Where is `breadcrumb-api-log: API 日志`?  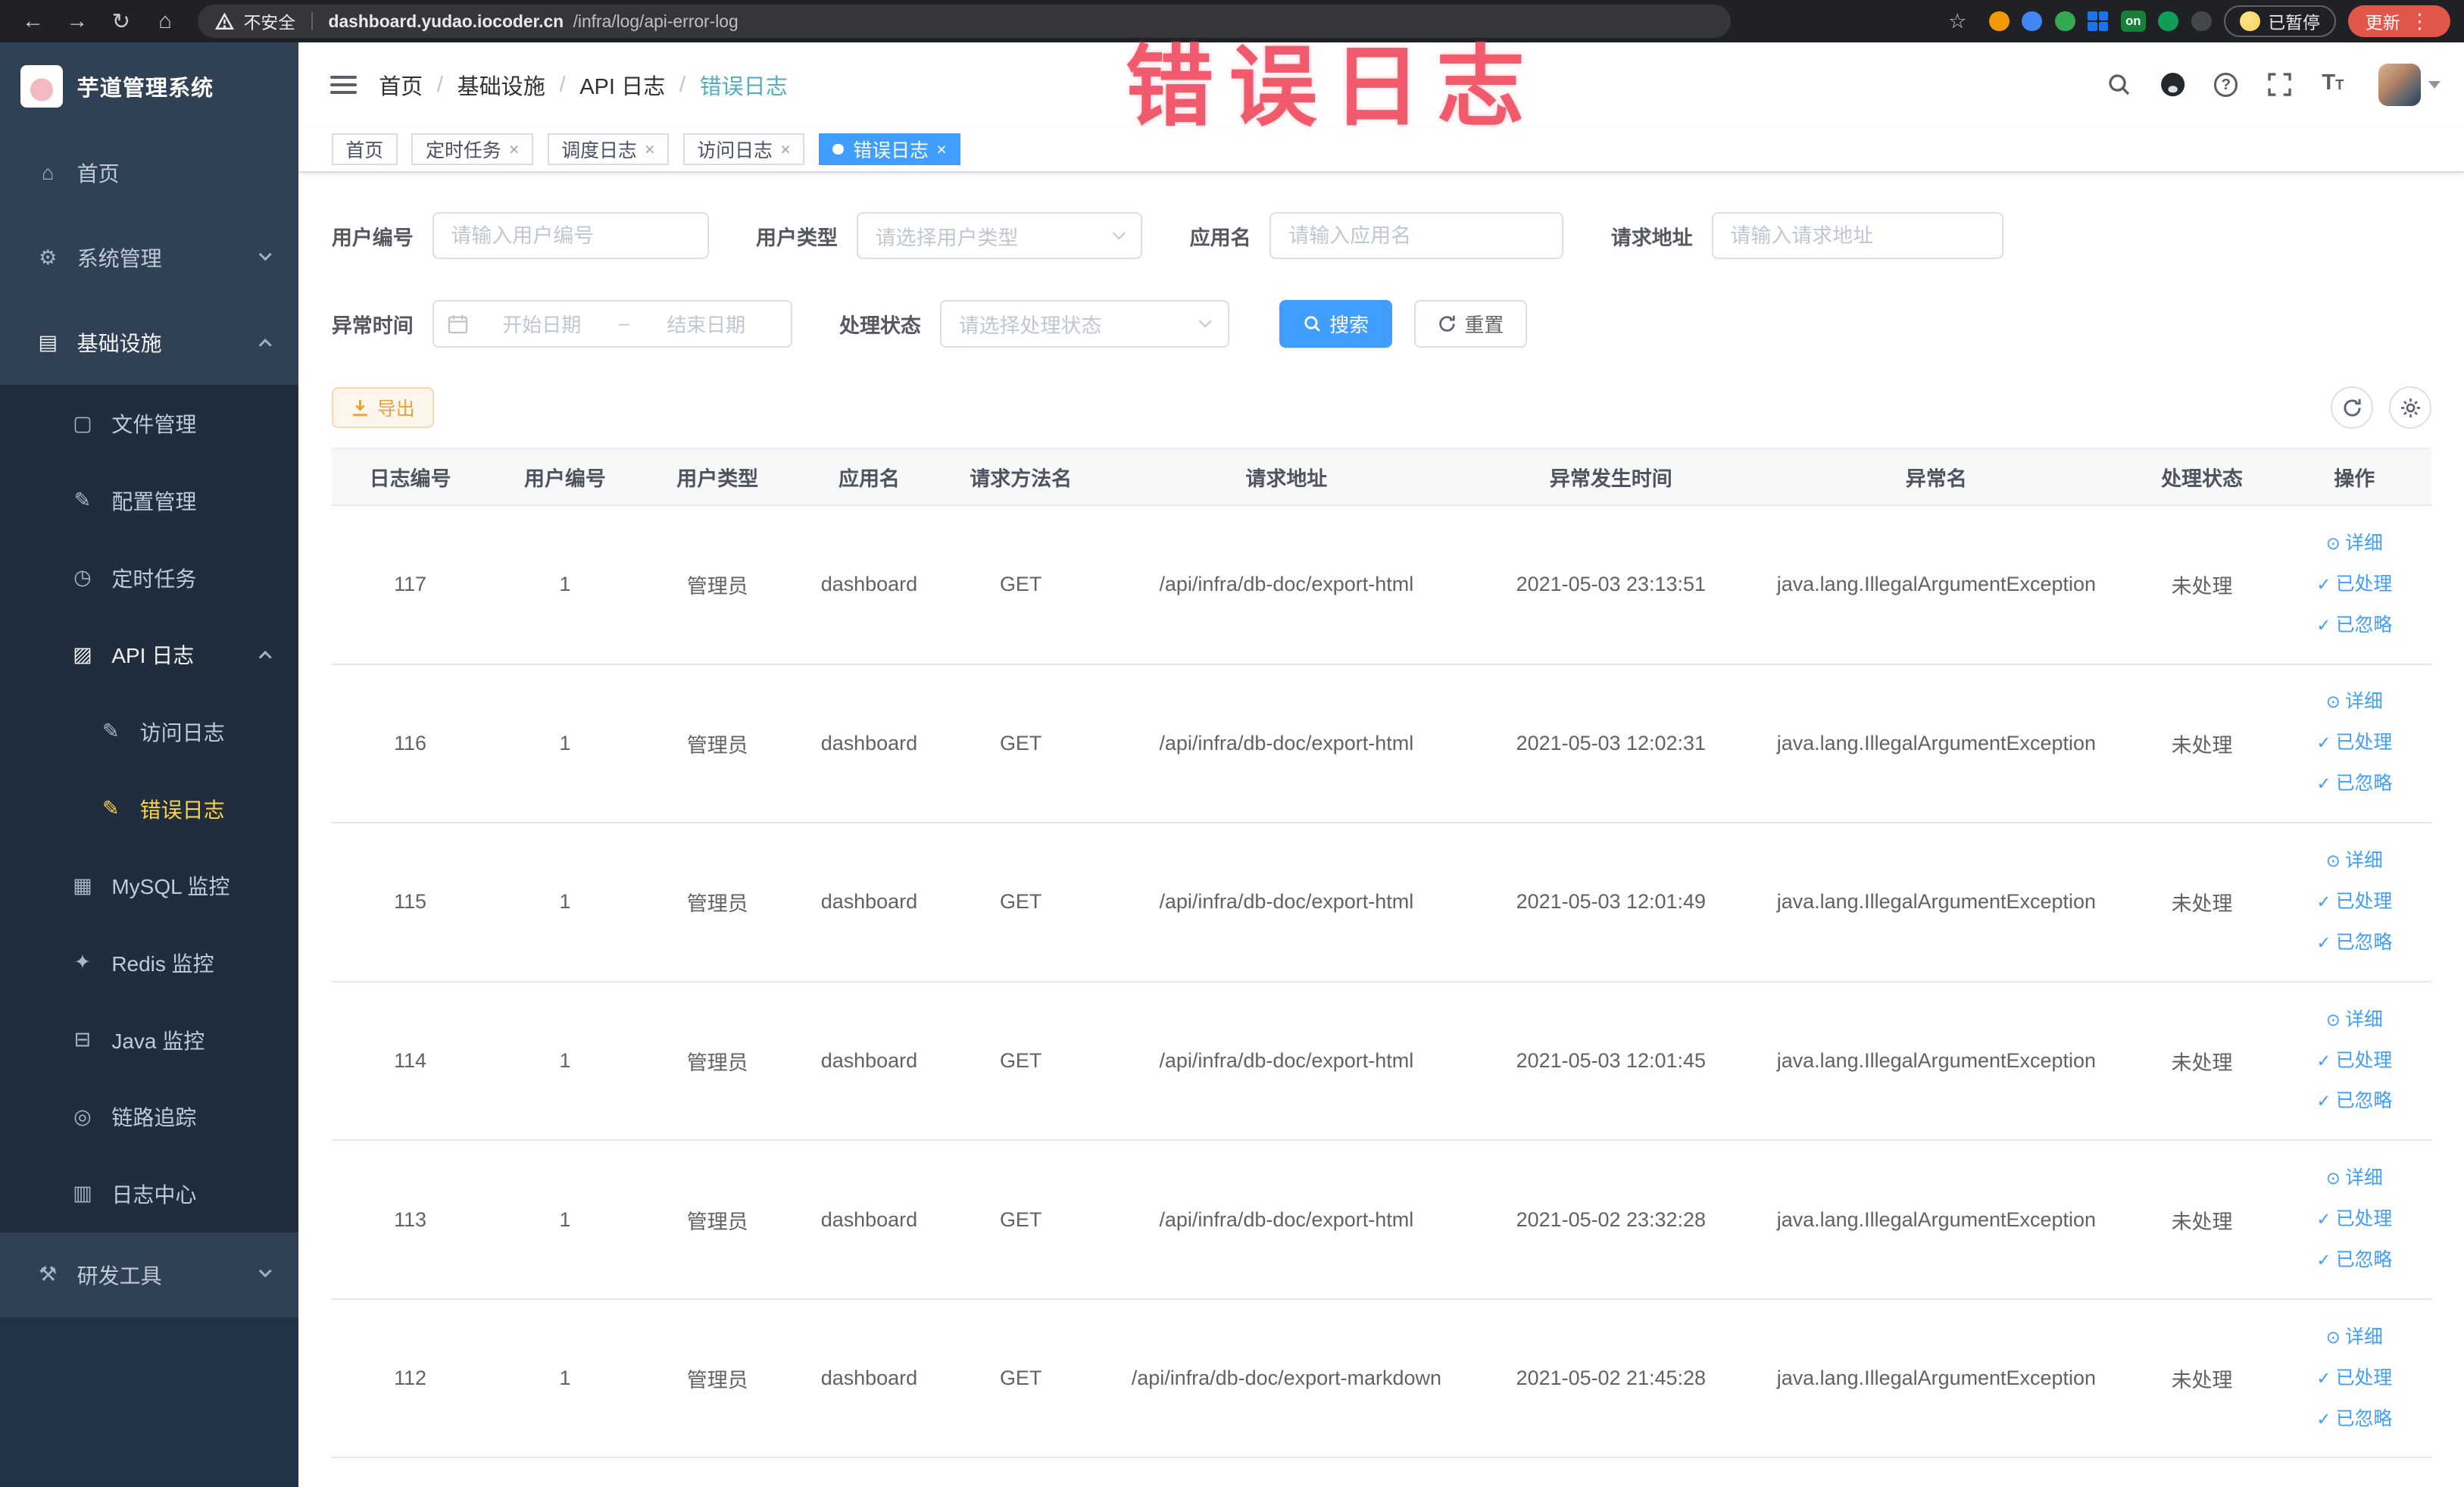 breadcrumb-api-log: API 日志 is located at coordinates (622, 85).